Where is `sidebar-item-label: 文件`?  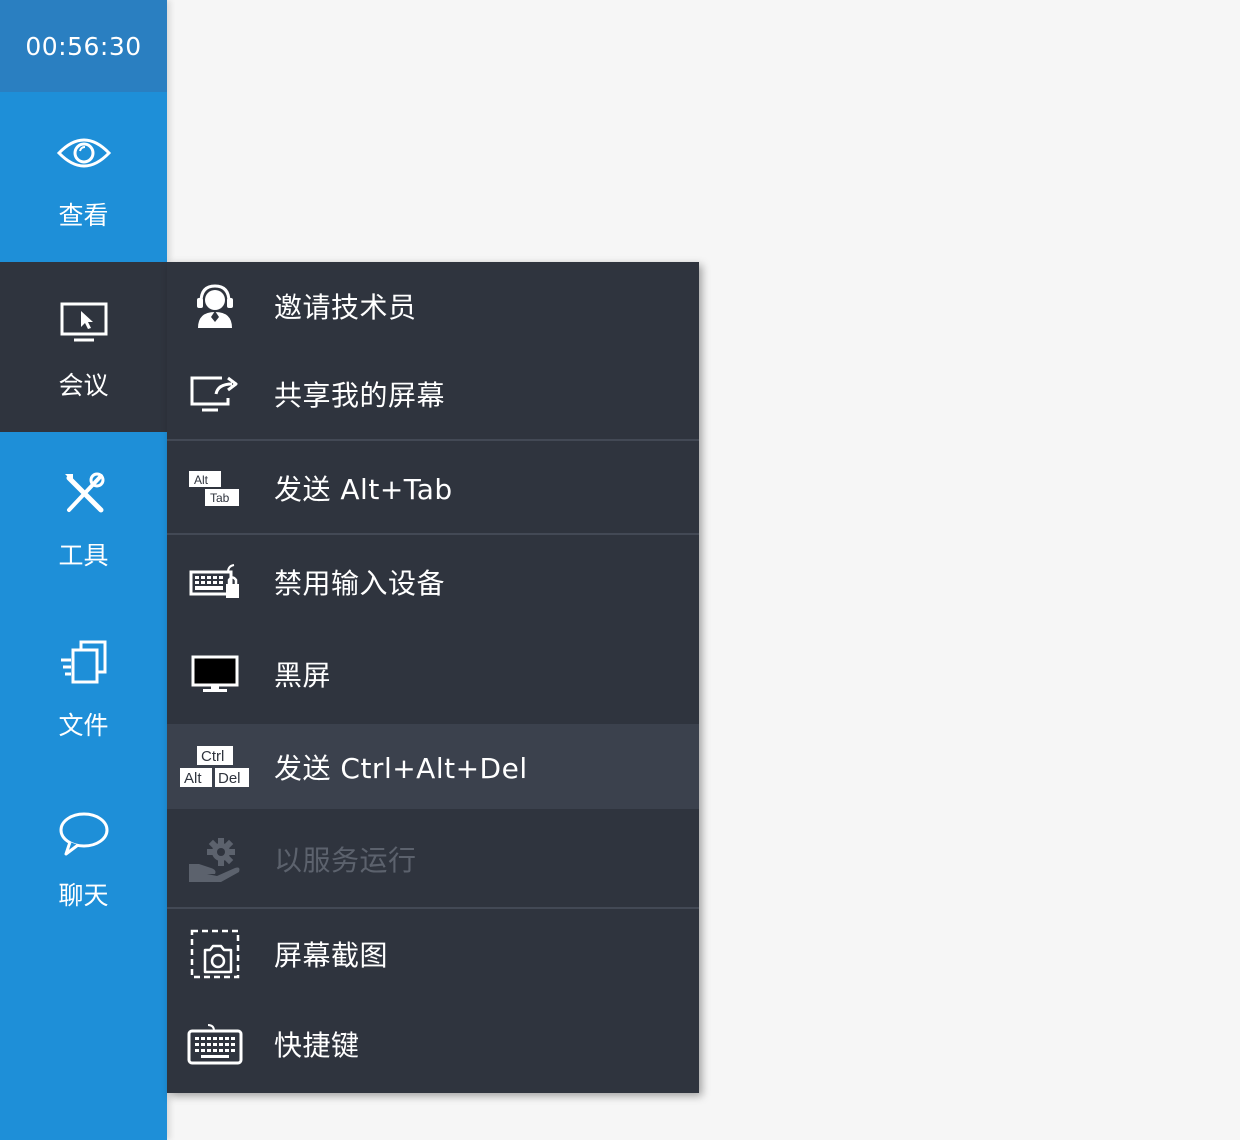
sidebar-item-label: 文件 is located at coordinates (83, 725).